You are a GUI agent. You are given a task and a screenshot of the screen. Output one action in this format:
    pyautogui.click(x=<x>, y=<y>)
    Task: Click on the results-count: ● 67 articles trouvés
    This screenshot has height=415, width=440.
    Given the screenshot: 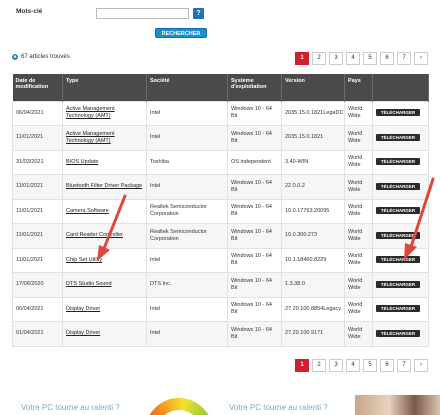 What is the action you would take?
    pyautogui.click(x=41, y=57)
    